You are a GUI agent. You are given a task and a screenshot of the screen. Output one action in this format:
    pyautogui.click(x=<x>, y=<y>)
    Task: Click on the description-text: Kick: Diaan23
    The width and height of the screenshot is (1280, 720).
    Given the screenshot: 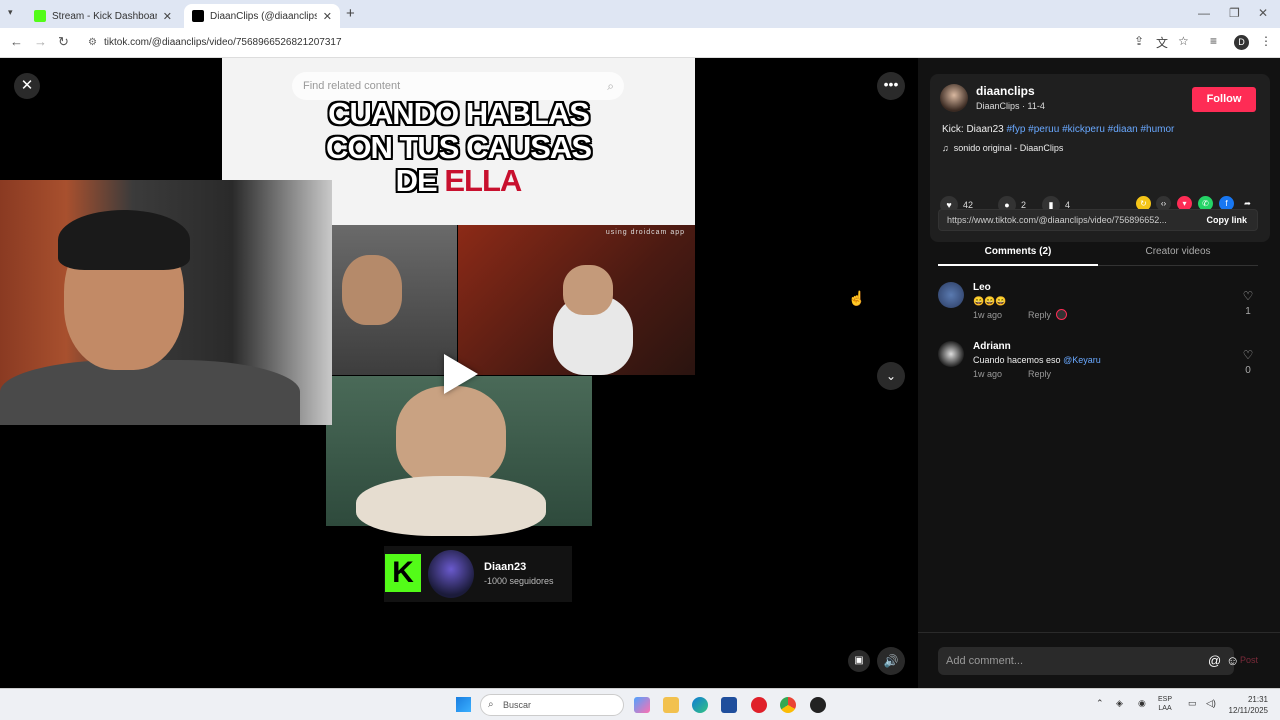 What is the action you would take?
    pyautogui.click(x=973, y=129)
    